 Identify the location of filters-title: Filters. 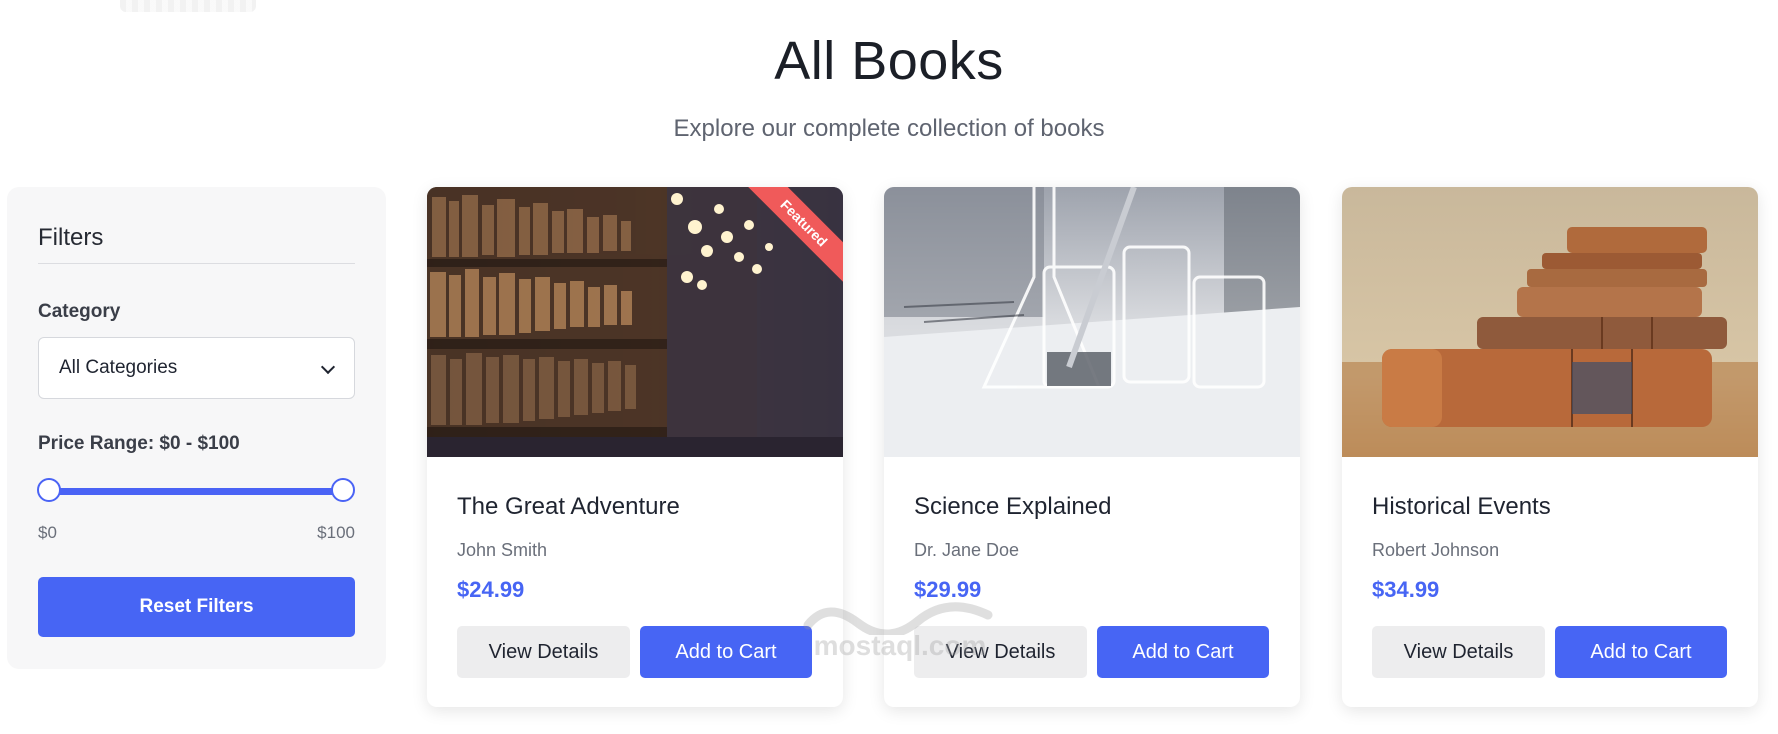
(71, 237).